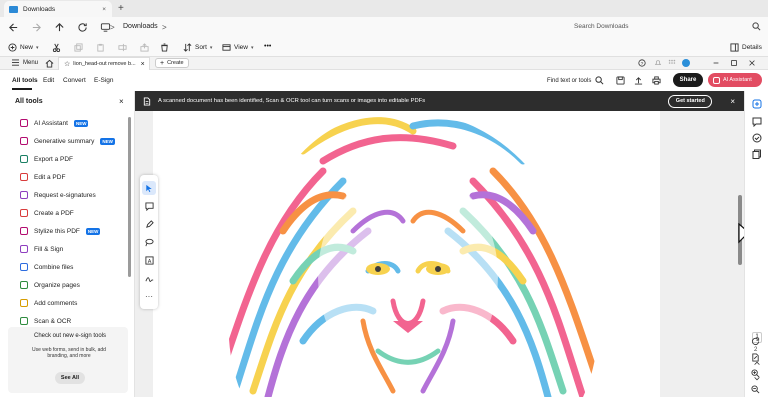 The width and height of the screenshot is (768, 397). What do you see at coordinates (752, 63) in the screenshot?
I see `close-window-icon` at bounding box center [752, 63].